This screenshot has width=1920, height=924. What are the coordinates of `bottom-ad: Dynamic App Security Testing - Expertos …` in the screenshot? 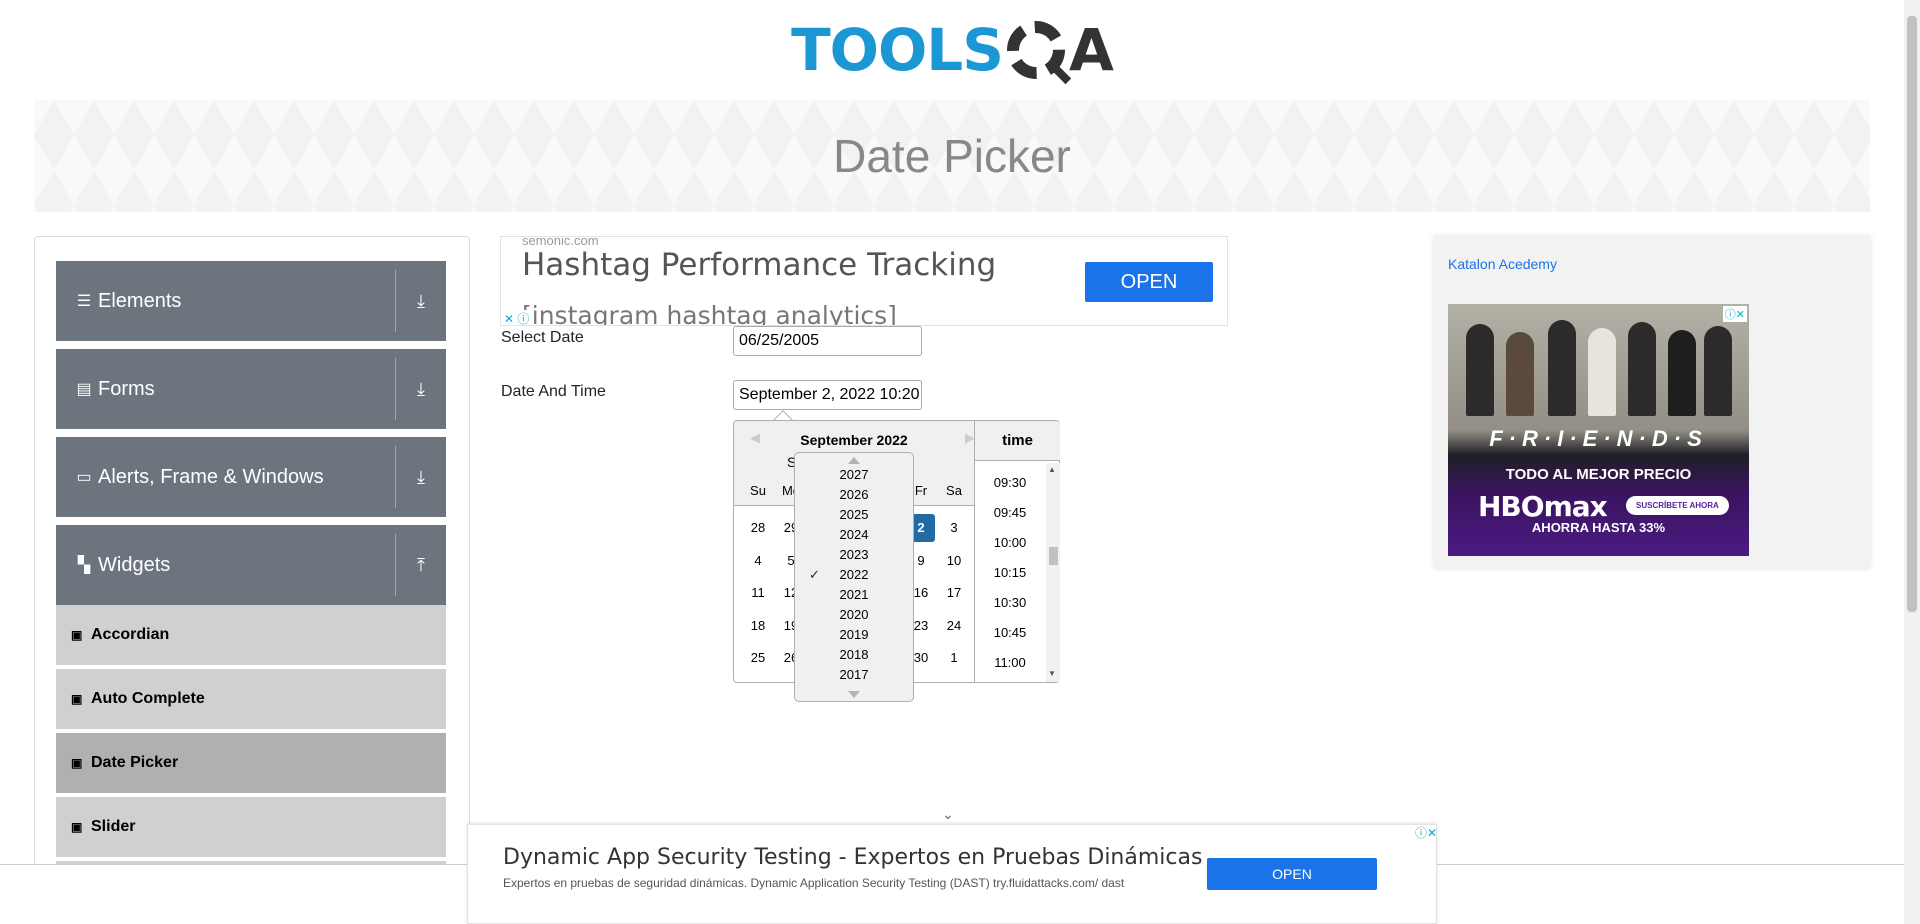 It's located at (952, 874).